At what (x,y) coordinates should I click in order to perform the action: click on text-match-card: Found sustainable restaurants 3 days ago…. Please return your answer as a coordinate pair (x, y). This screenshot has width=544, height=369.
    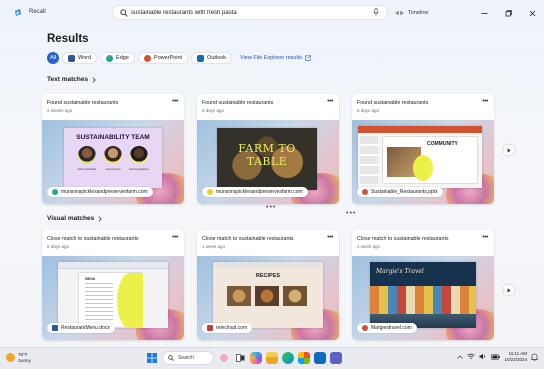
    Looking at the image, I should click on (268, 149).